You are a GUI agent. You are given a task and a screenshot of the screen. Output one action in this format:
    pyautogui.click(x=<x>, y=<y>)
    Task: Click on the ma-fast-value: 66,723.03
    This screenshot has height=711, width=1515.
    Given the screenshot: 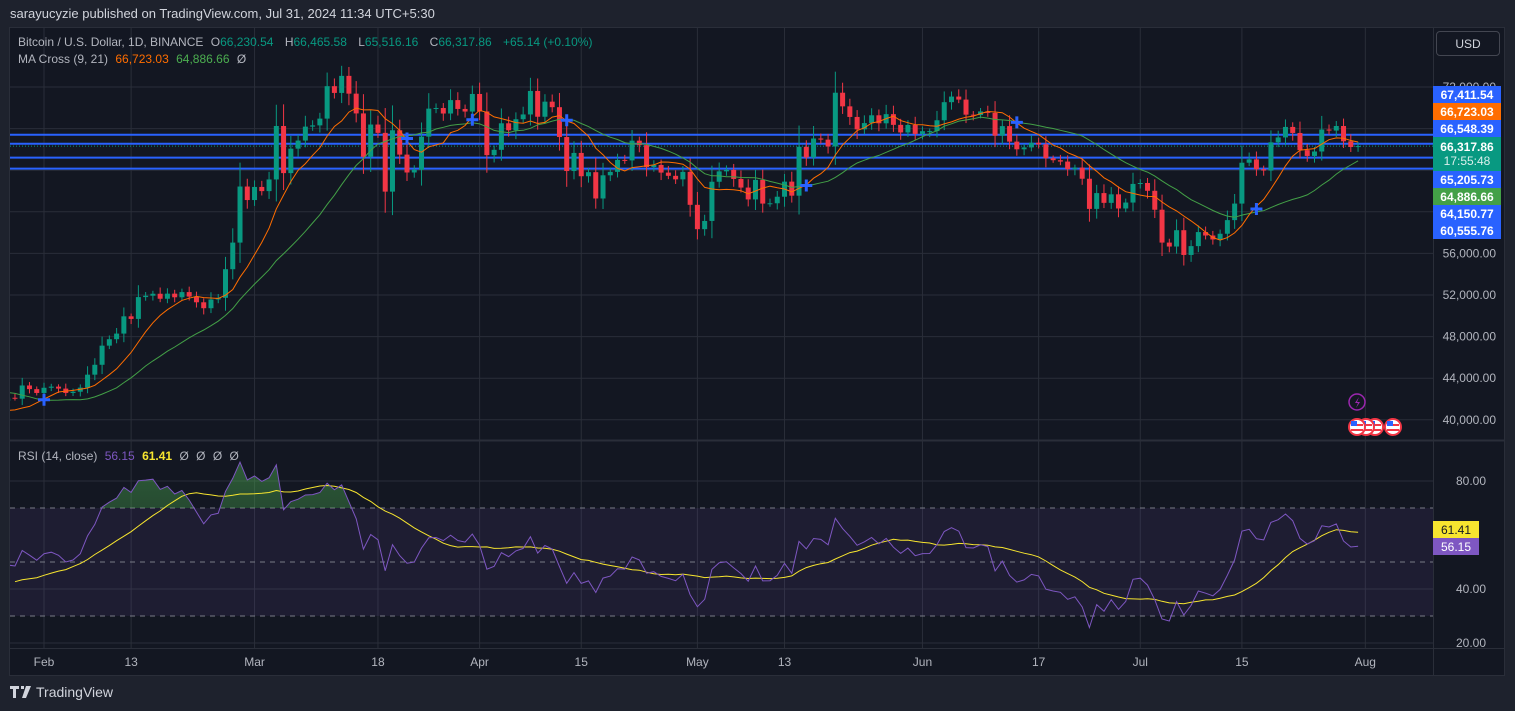 What is the action you would take?
    pyautogui.click(x=142, y=59)
    